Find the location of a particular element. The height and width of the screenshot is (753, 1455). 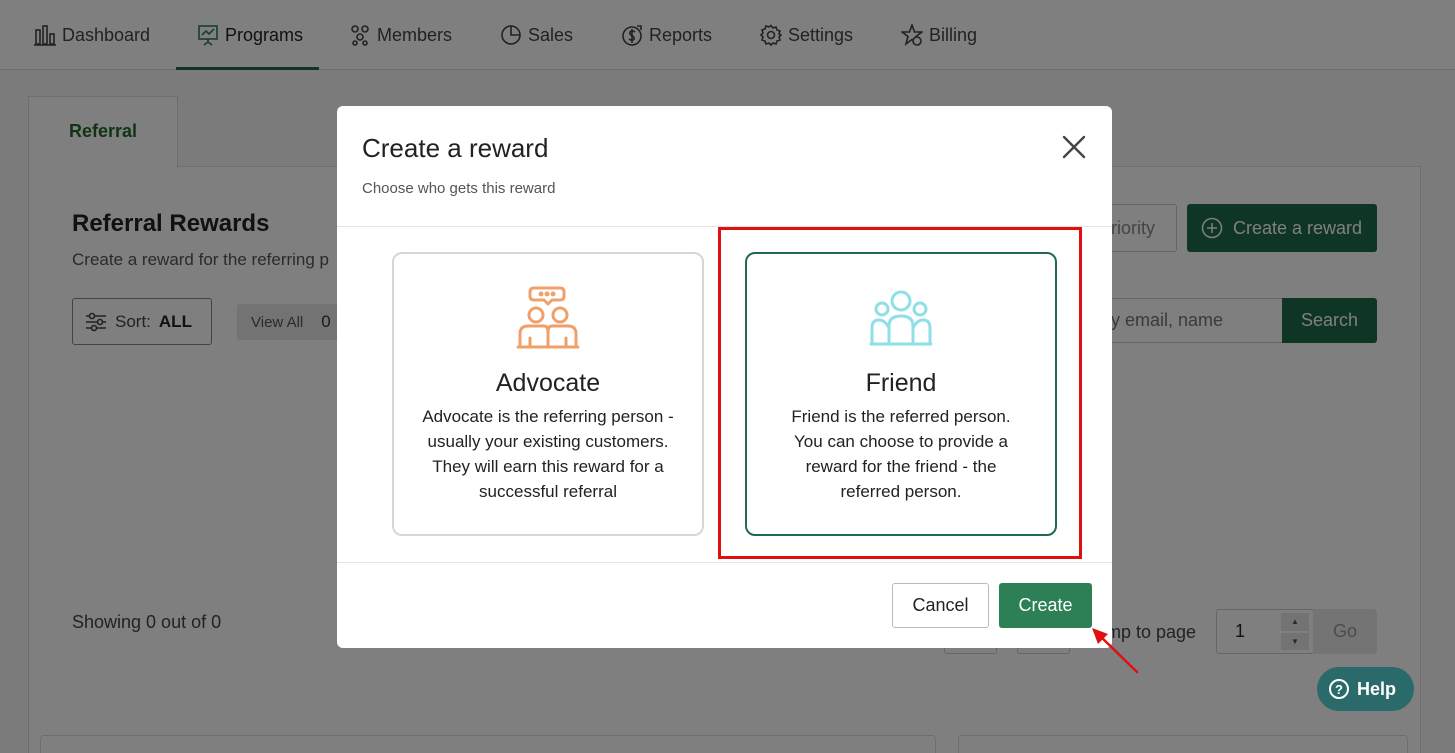

close-icon is located at coordinates (1074, 147).